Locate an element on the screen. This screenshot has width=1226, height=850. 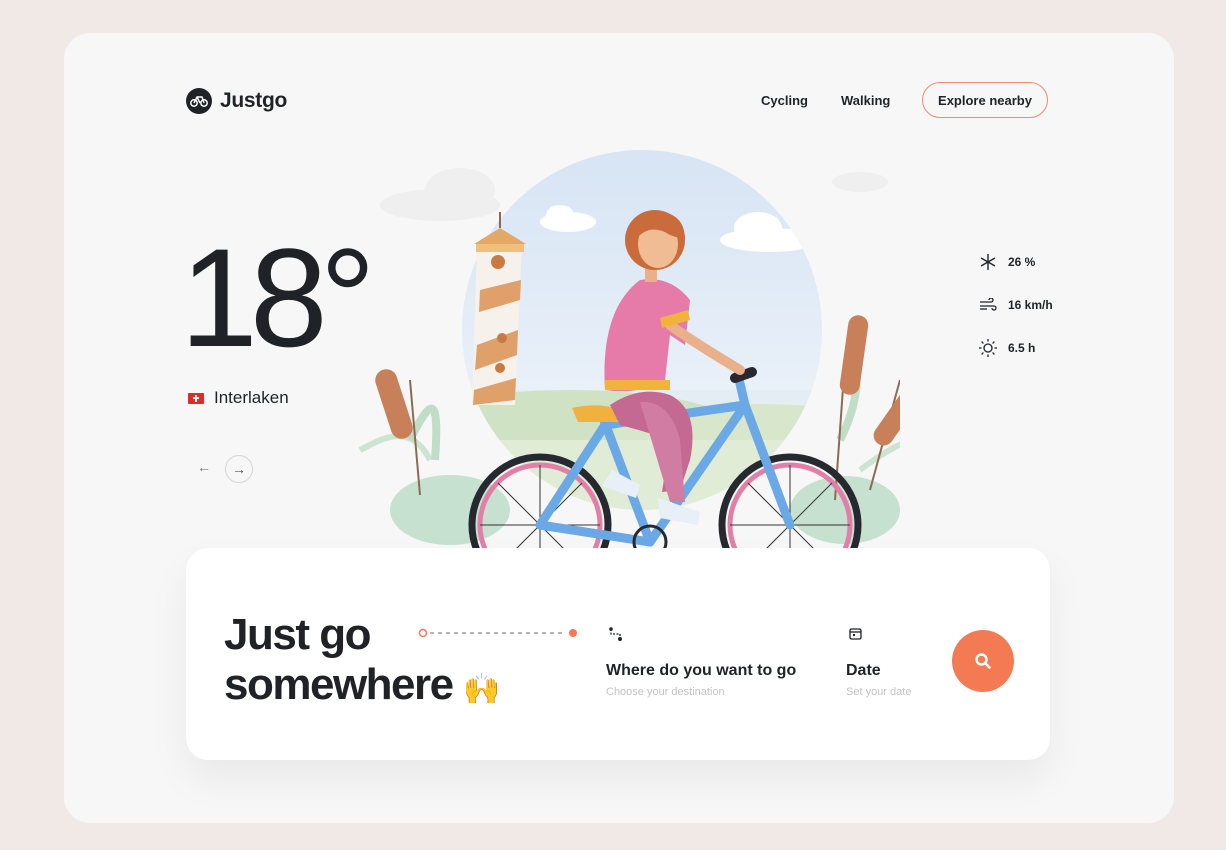
destination-label: Where do you want to go is located at coordinates (701, 671).